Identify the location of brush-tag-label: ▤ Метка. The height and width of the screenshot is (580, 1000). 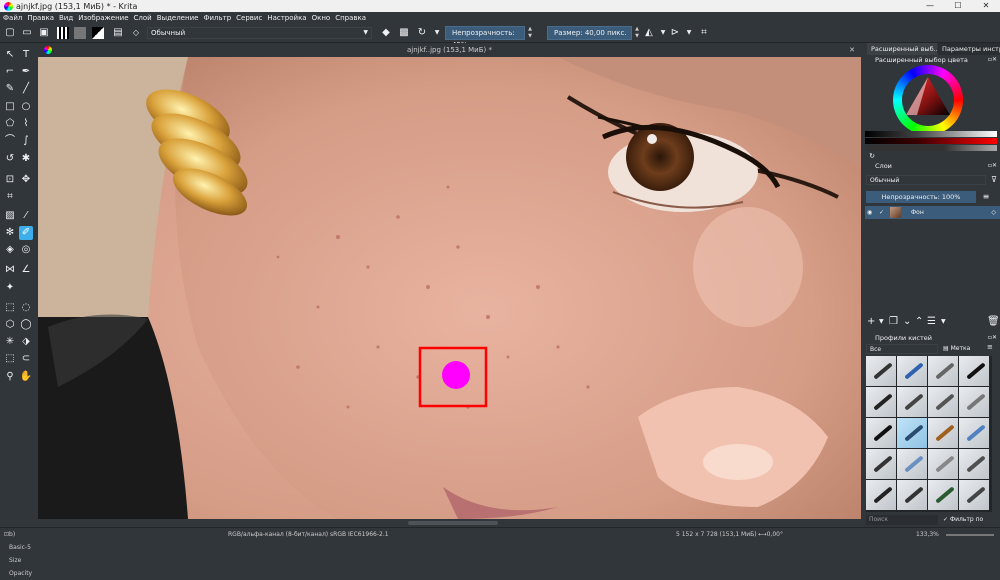
(956, 349).